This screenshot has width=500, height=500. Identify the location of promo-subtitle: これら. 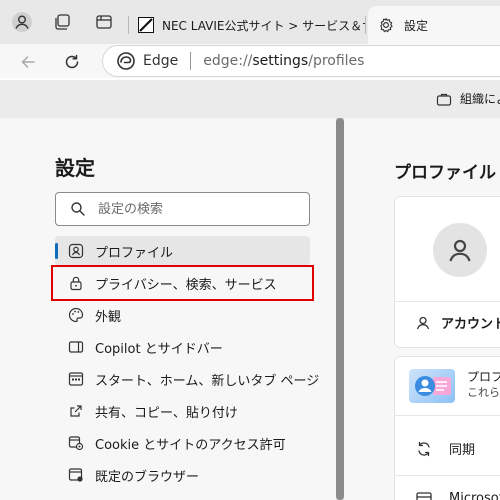
(483, 392).